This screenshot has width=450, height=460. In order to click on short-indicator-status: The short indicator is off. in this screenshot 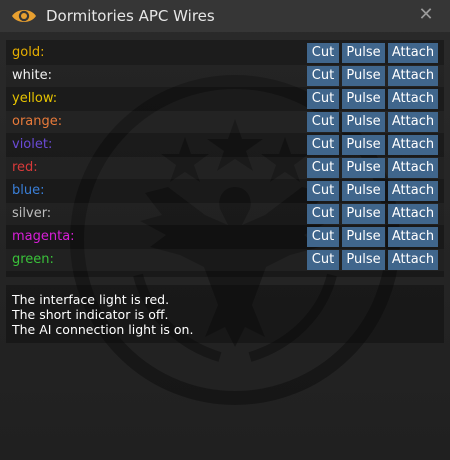, I will do `click(90, 314)`.